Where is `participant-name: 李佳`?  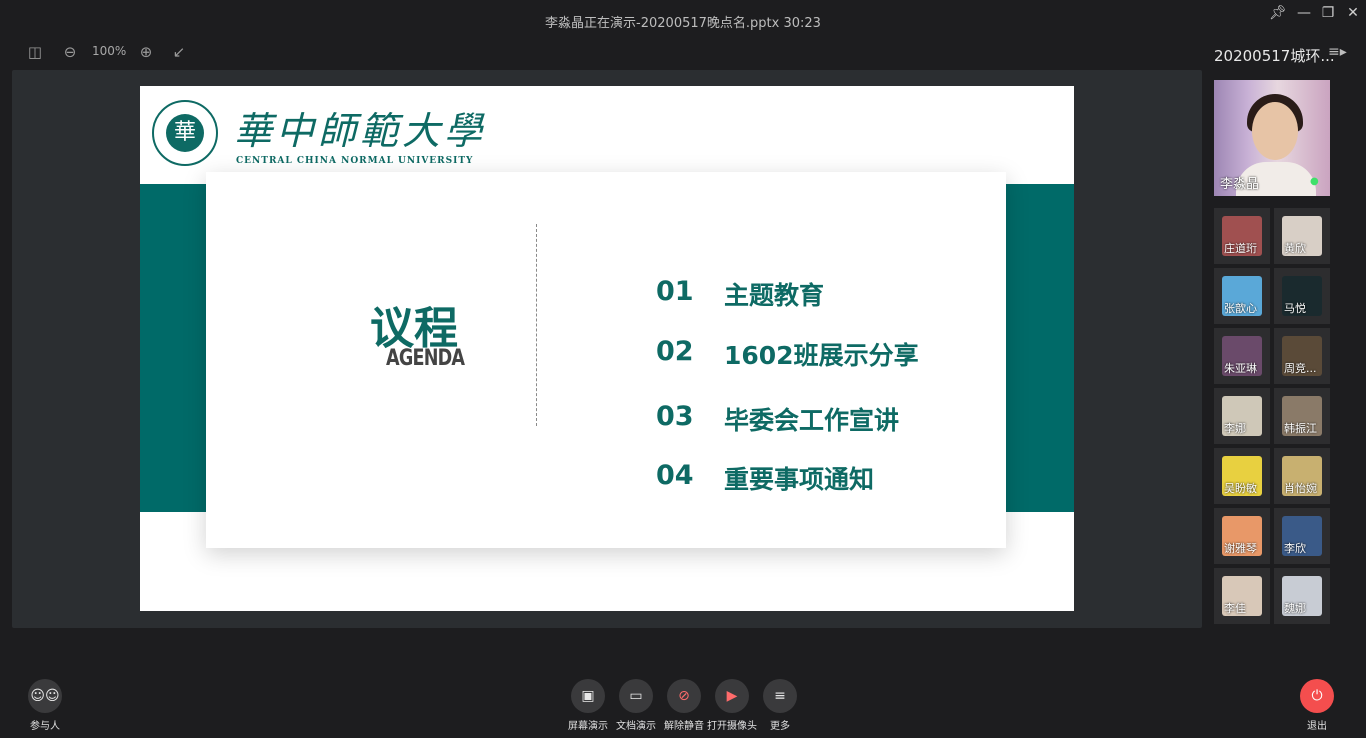 participant-name: 李佳 is located at coordinates (1235, 608).